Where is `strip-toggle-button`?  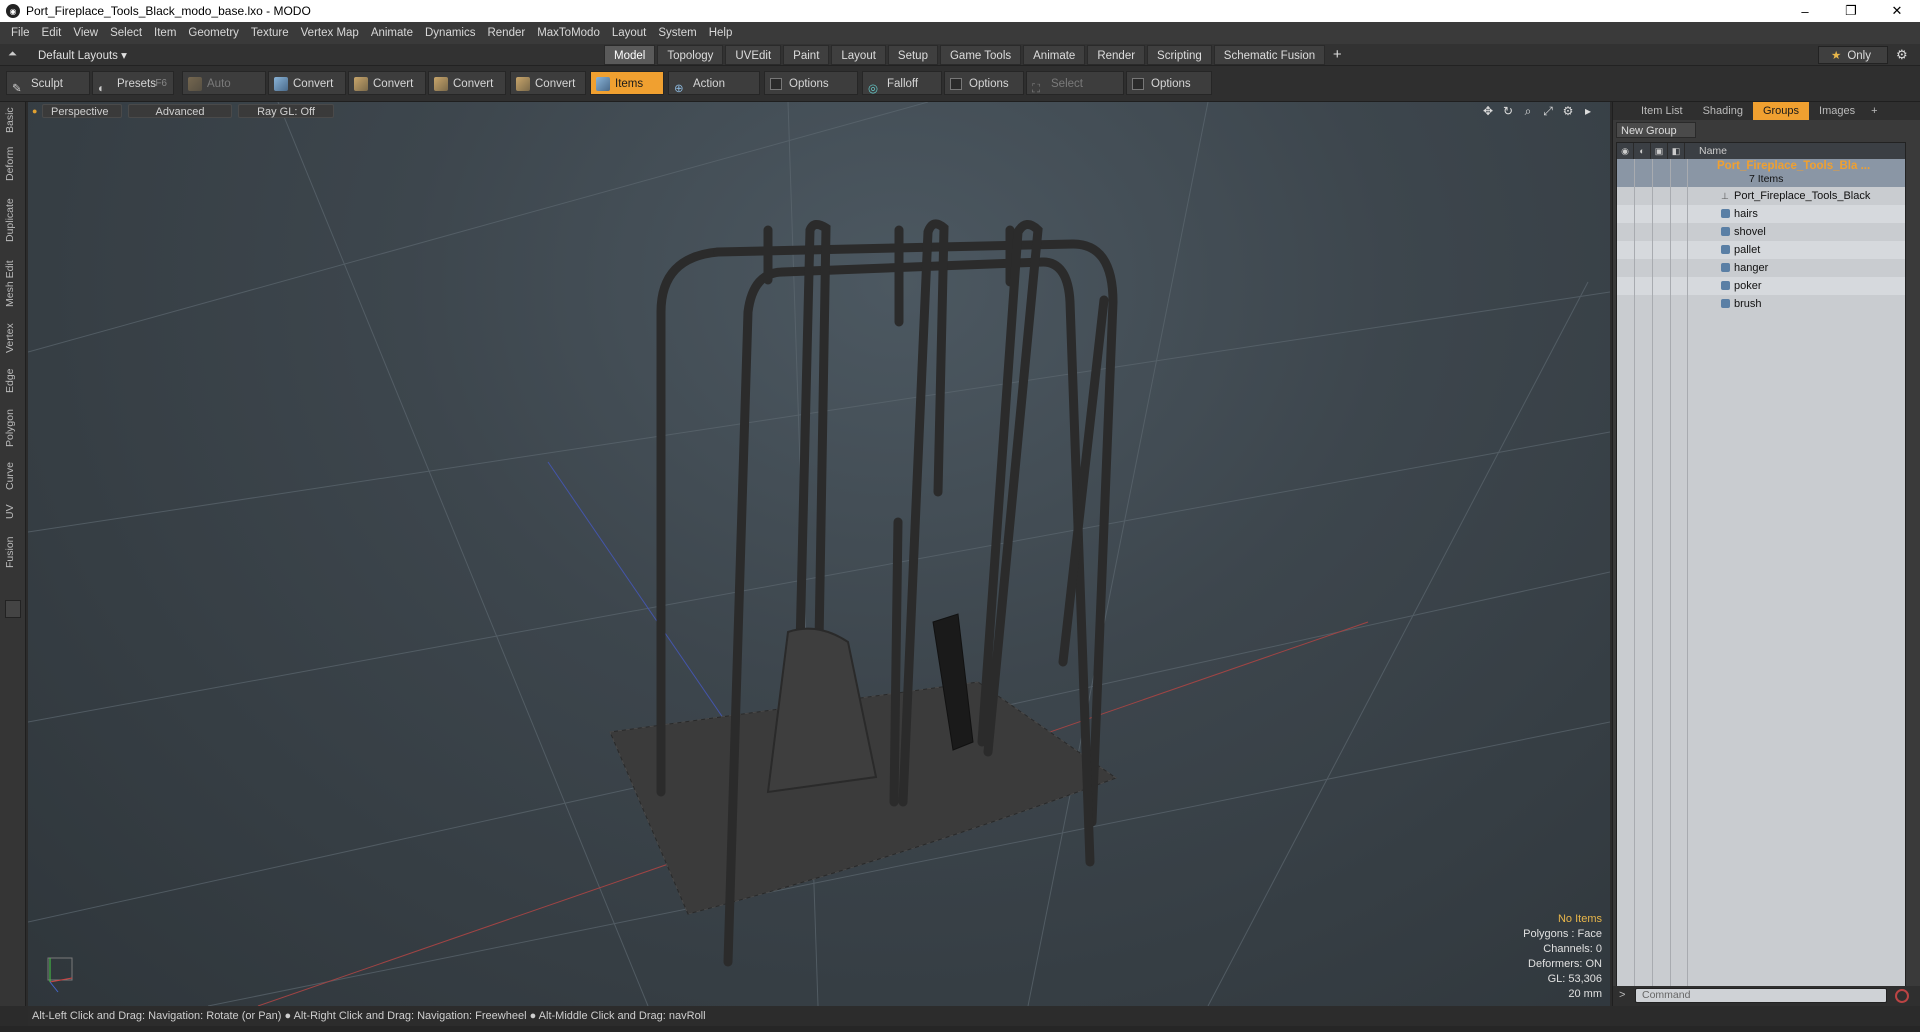
strip-toggle-button is located at coordinates (13, 609).